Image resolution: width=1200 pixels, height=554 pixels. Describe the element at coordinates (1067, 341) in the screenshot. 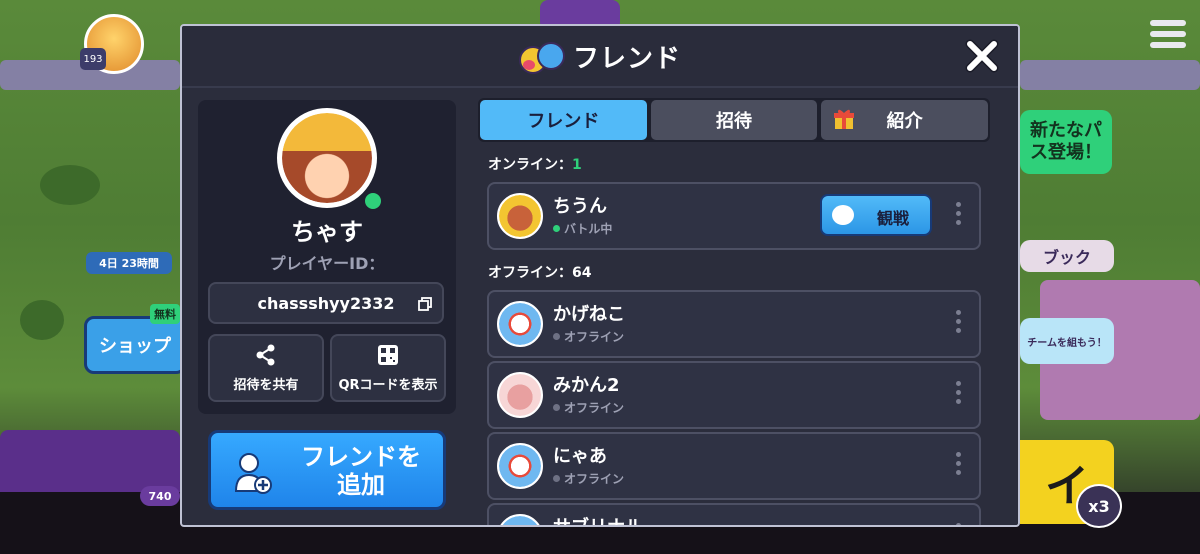

I see `team-hint-banner: チームを組もう！` at that location.